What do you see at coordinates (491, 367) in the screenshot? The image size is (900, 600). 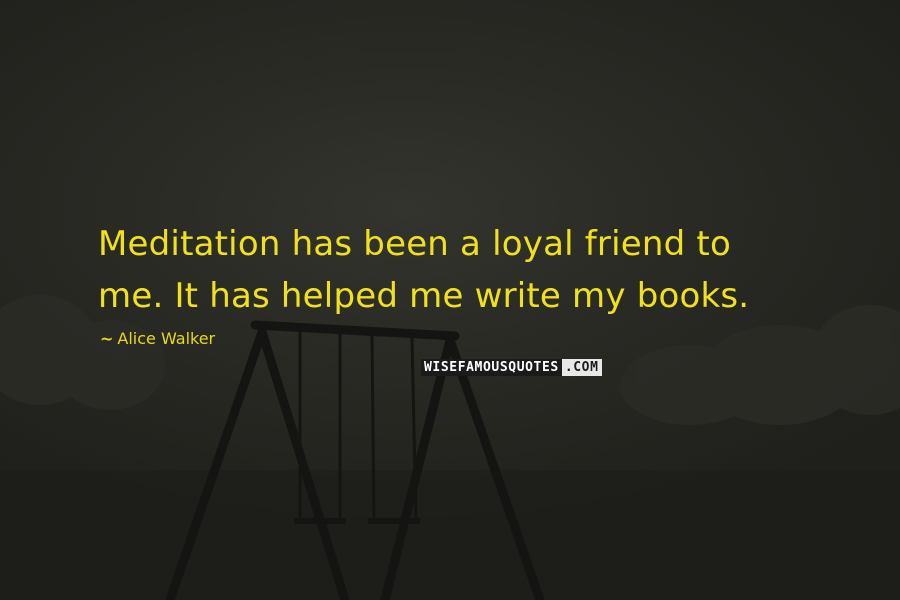 I see `watermark-main-text: WISEFAMOUSQUOTES` at bounding box center [491, 367].